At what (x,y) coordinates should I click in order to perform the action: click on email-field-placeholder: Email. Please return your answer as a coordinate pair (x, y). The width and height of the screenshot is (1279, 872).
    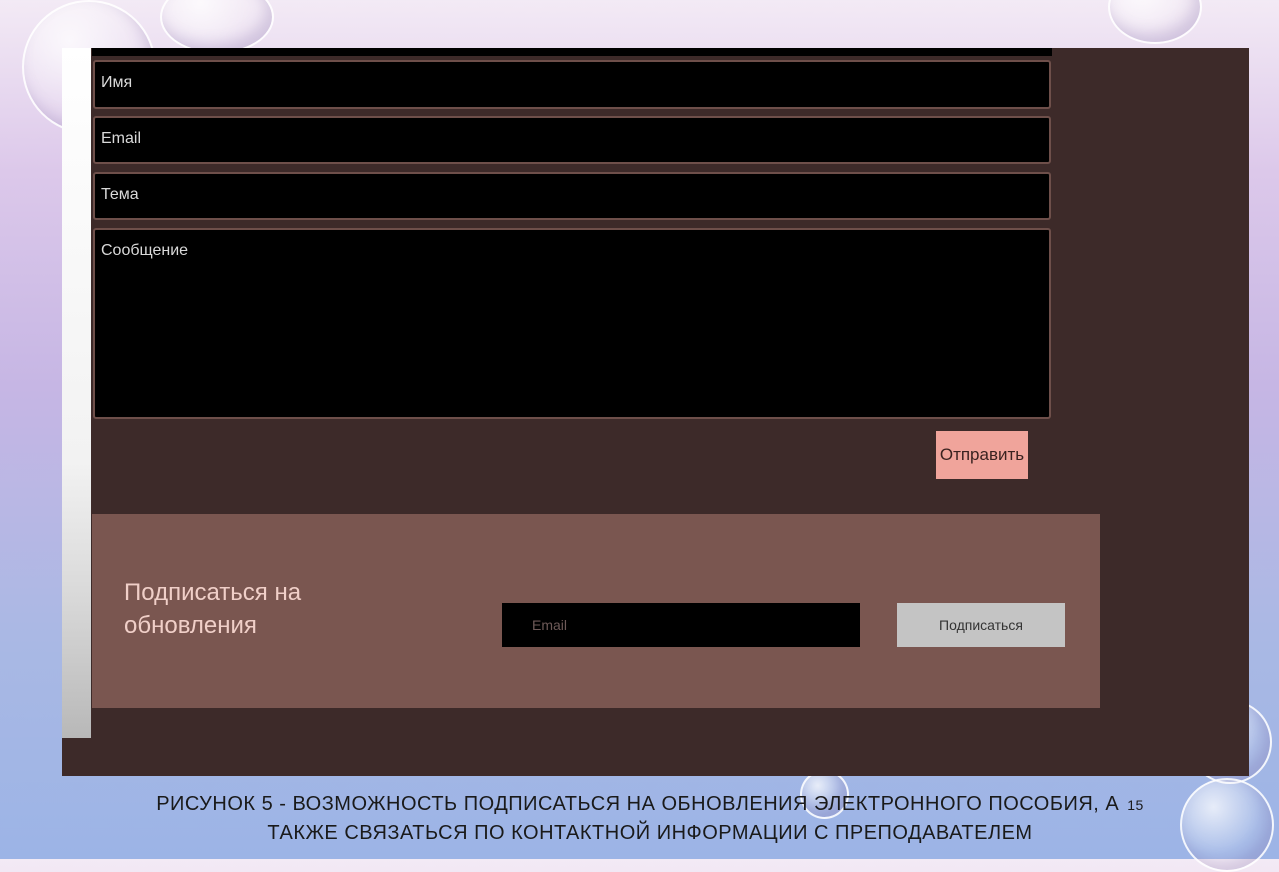
    Looking at the image, I should click on (121, 138).